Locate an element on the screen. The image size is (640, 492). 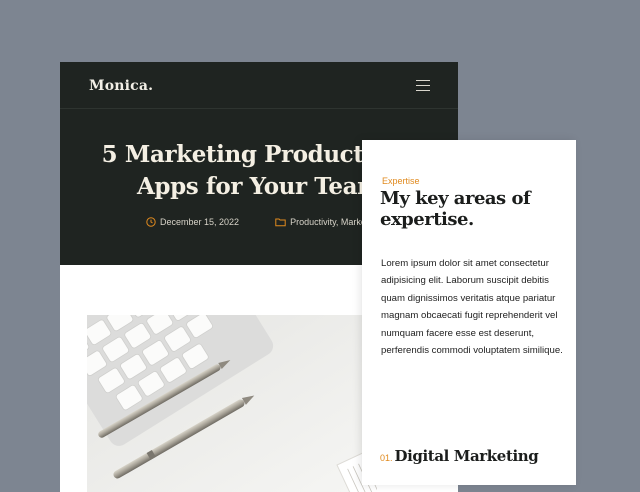
expertise-item-title: Digital Marketing is located at coordinates (467, 456).